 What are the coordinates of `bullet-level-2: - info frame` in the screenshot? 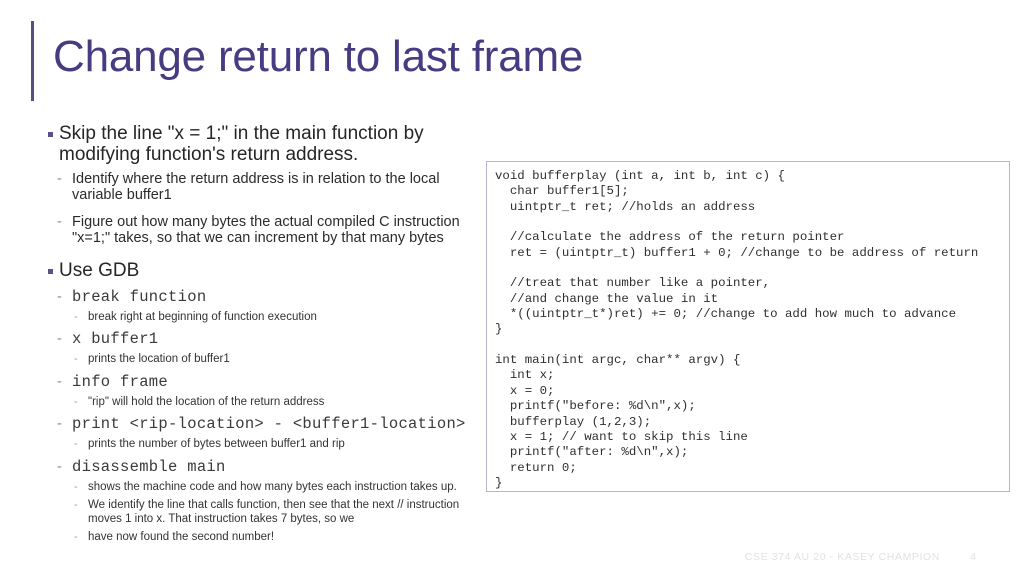 It's located at (264, 382).